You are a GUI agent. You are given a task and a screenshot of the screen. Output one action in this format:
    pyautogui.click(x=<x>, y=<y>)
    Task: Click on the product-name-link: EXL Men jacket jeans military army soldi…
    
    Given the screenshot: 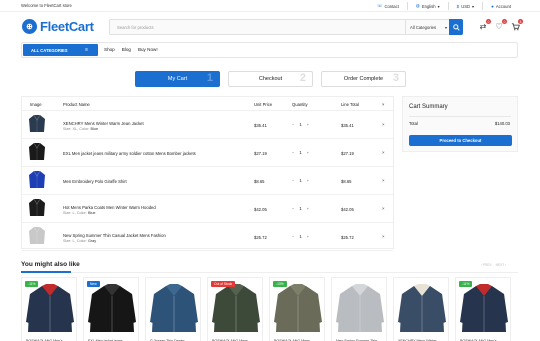 What is the action you would take?
    pyautogui.click(x=129, y=153)
    